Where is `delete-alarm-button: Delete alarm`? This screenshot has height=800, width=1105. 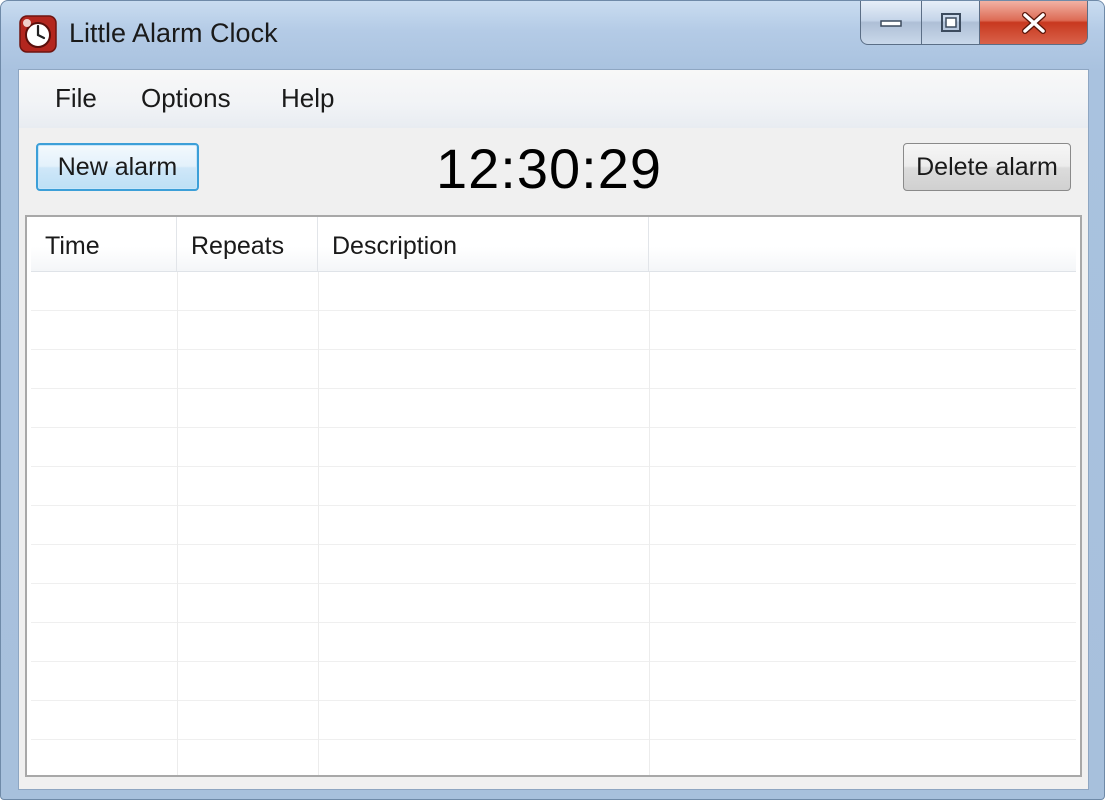 delete-alarm-button: Delete alarm is located at coordinates (987, 167).